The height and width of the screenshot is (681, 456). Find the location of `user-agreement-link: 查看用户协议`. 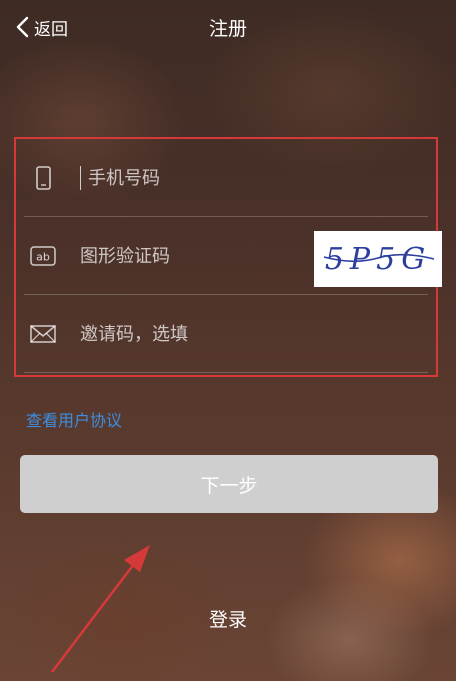

user-agreement-link: 查看用户协议 is located at coordinates (74, 419).